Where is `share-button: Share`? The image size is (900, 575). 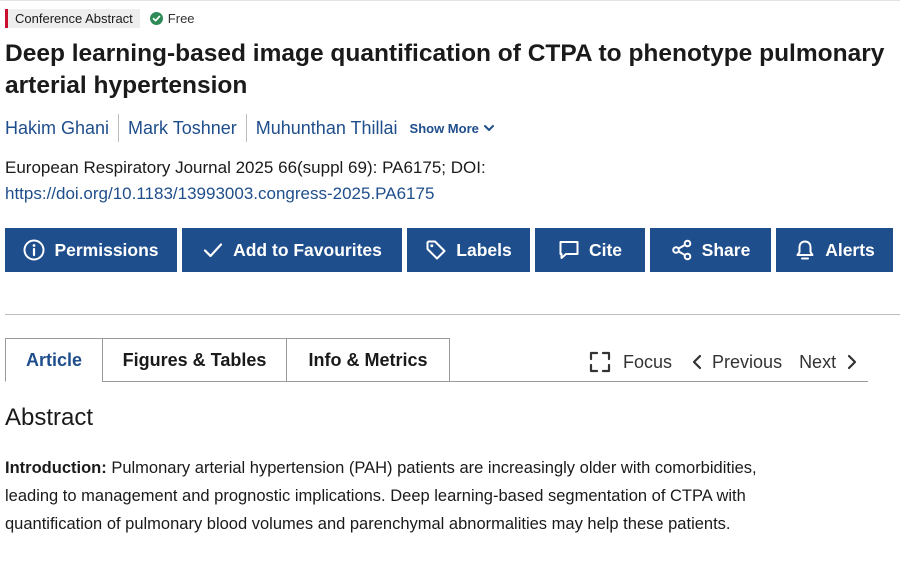 share-button: Share is located at coordinates (710, 250).